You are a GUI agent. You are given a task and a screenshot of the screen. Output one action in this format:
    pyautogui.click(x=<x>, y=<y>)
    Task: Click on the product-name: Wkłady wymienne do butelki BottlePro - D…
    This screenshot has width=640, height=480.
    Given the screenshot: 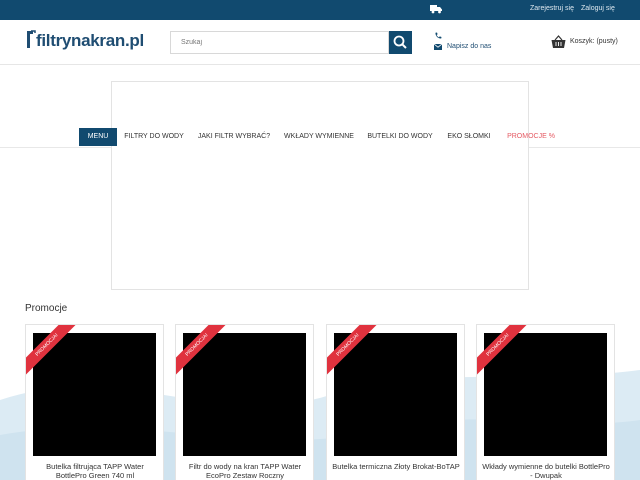 What is the action you would take?
    pyautogui.click(x=546, y=471)
    